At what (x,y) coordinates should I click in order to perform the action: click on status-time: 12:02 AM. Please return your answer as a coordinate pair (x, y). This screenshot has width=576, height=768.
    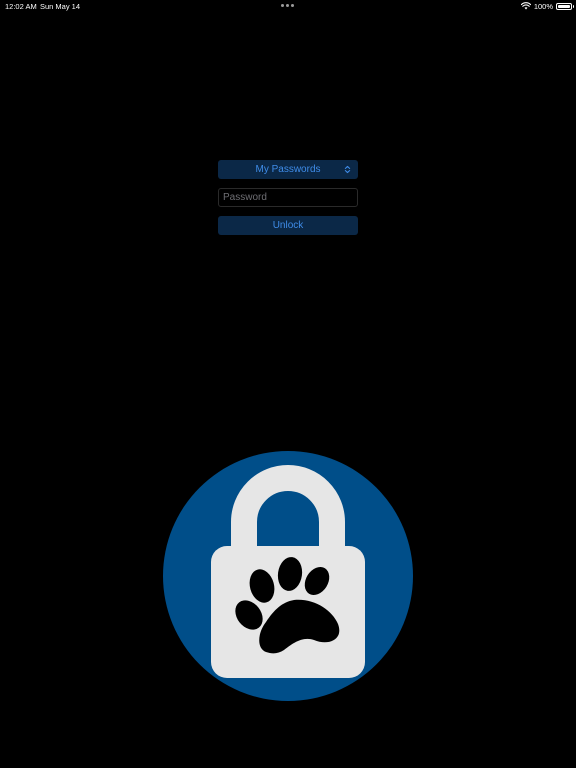
    Looking at the image, I should click on (21, 6).